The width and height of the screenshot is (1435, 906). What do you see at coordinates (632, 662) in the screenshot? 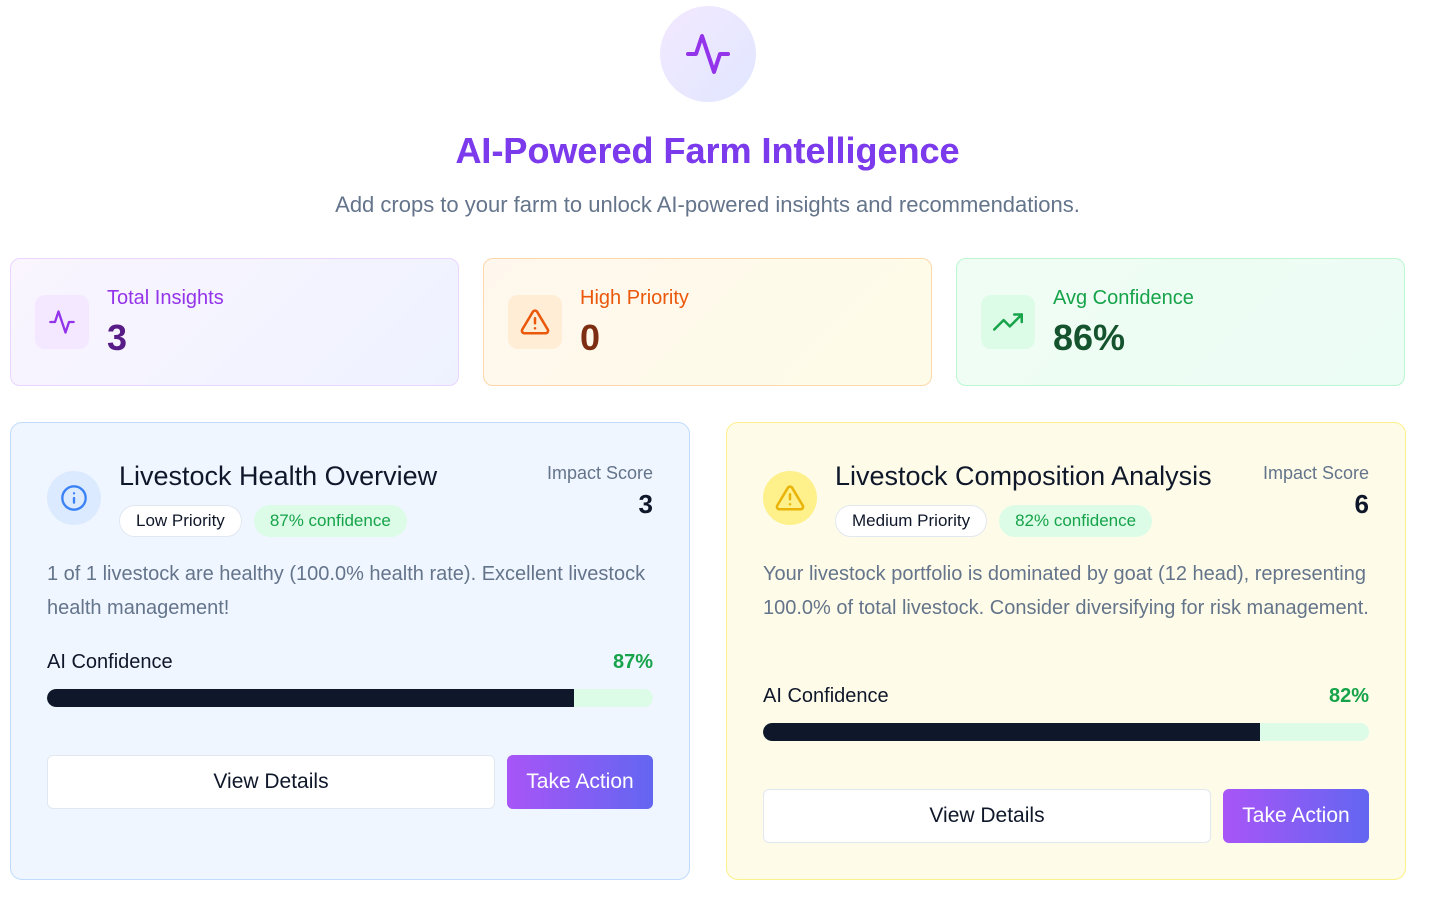
I see `ai-confidence-value: 87%` at bounding box center [632, 662].